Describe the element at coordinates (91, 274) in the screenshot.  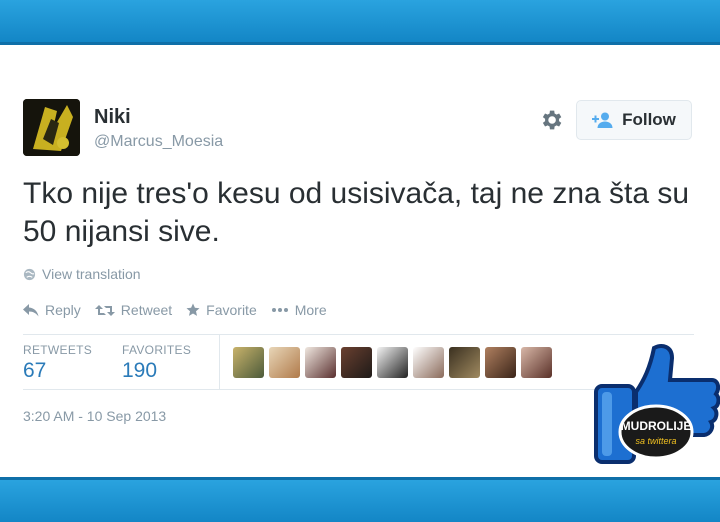
I see `view-translation-label: View translation` at that location.